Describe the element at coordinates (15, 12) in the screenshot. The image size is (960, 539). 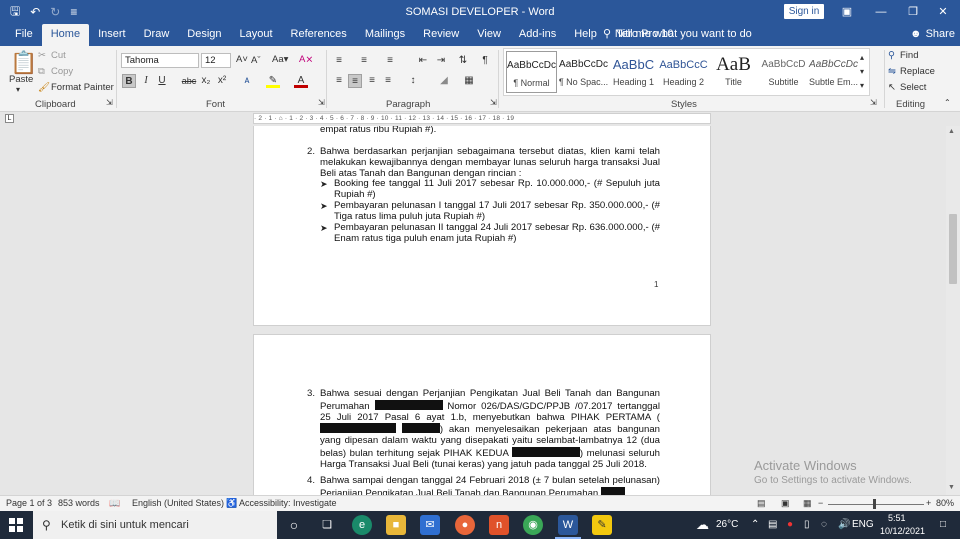
I see `save-icon: 🖫` at that location.